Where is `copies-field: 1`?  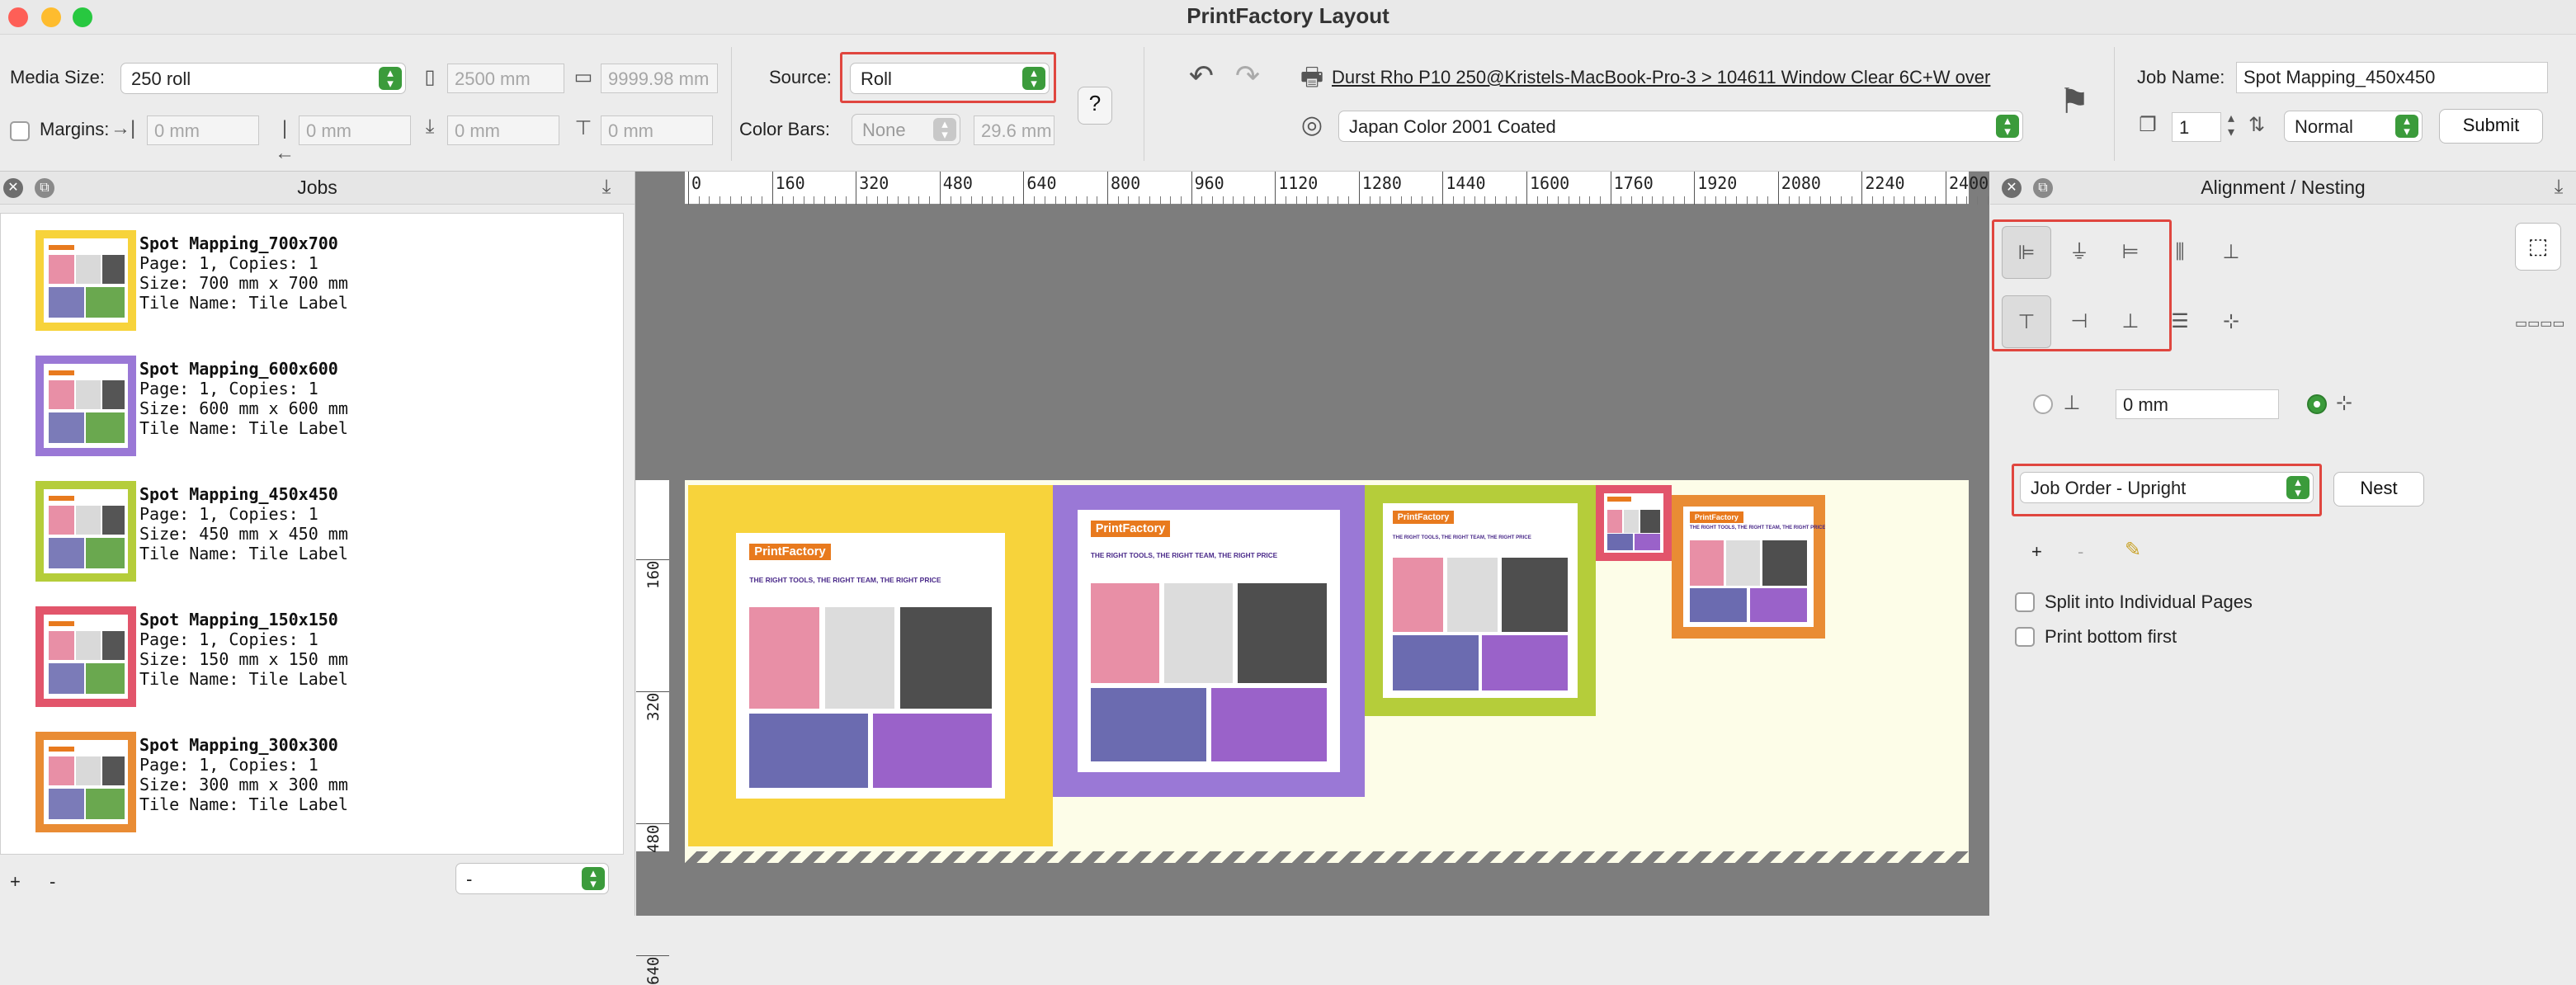 copies-field: 1 is located at coordinates (2196, 127).